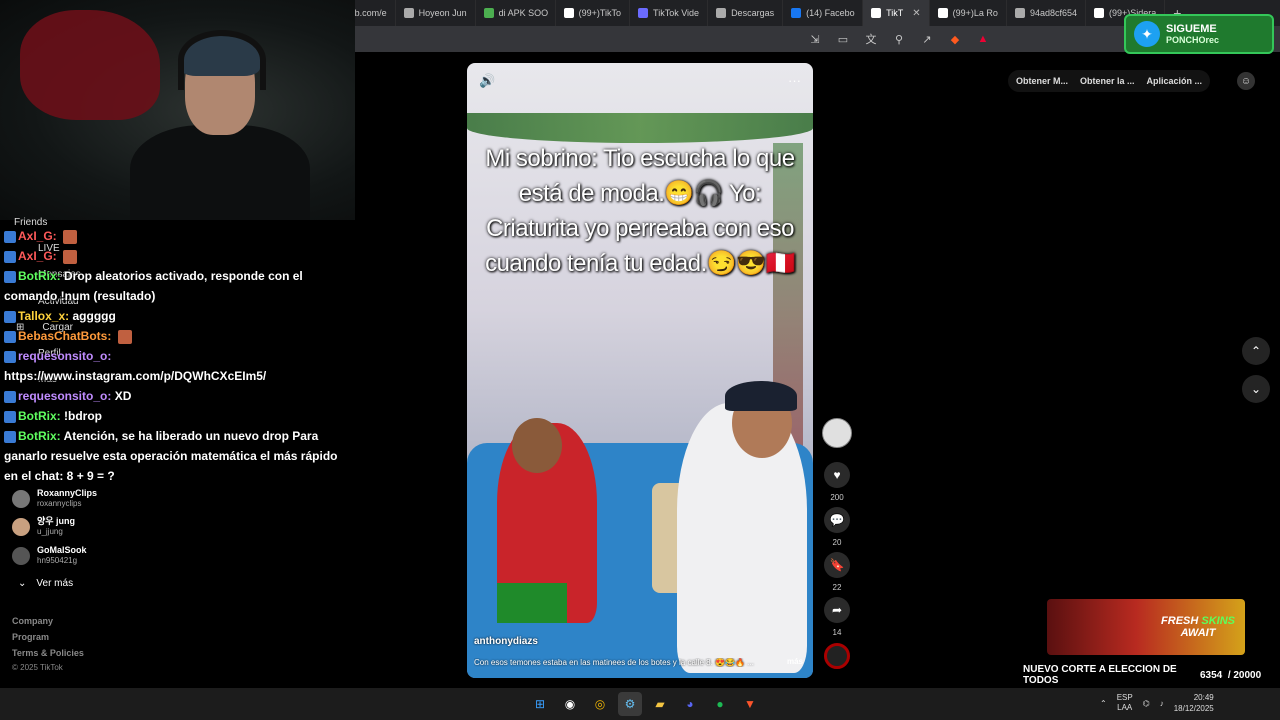 The height and width of the screenshot is (720, 1280). I want to click on footer-terms-link: Terms & Policies, so click(48, 653).